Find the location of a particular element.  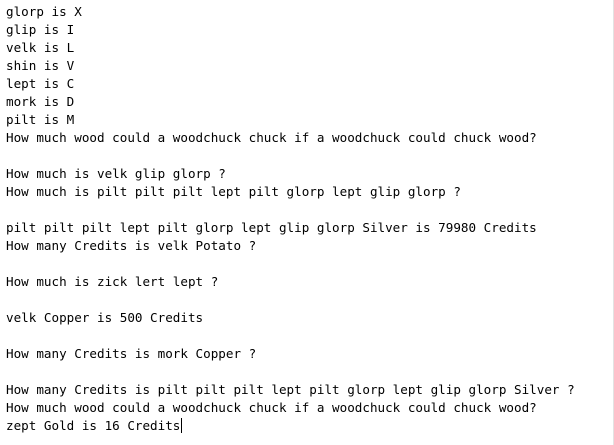

text-line: How much is zick lert lept ? is located at coordinates (112, 281).